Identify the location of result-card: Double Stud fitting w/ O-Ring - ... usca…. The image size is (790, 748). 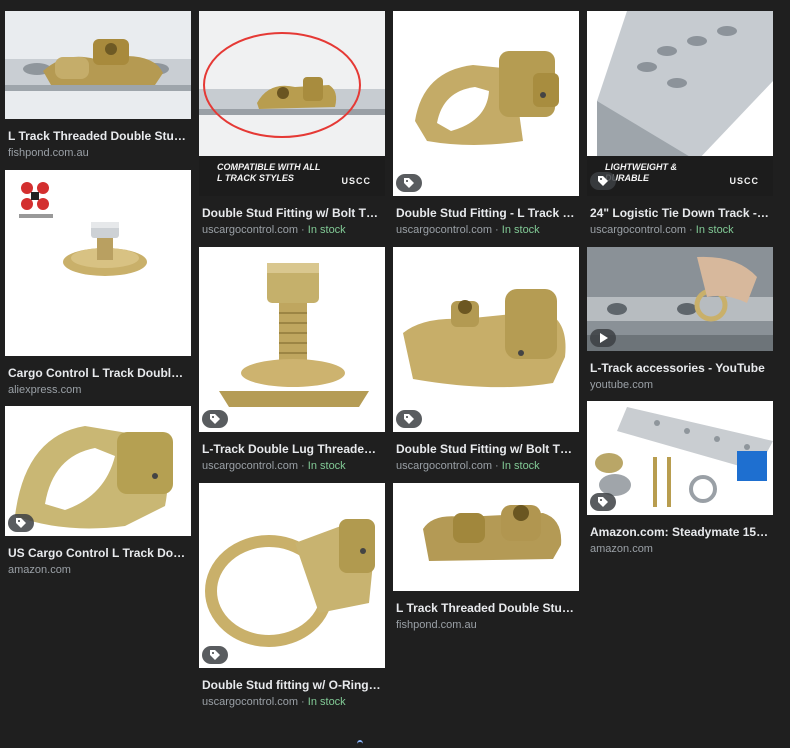
(292, 596).